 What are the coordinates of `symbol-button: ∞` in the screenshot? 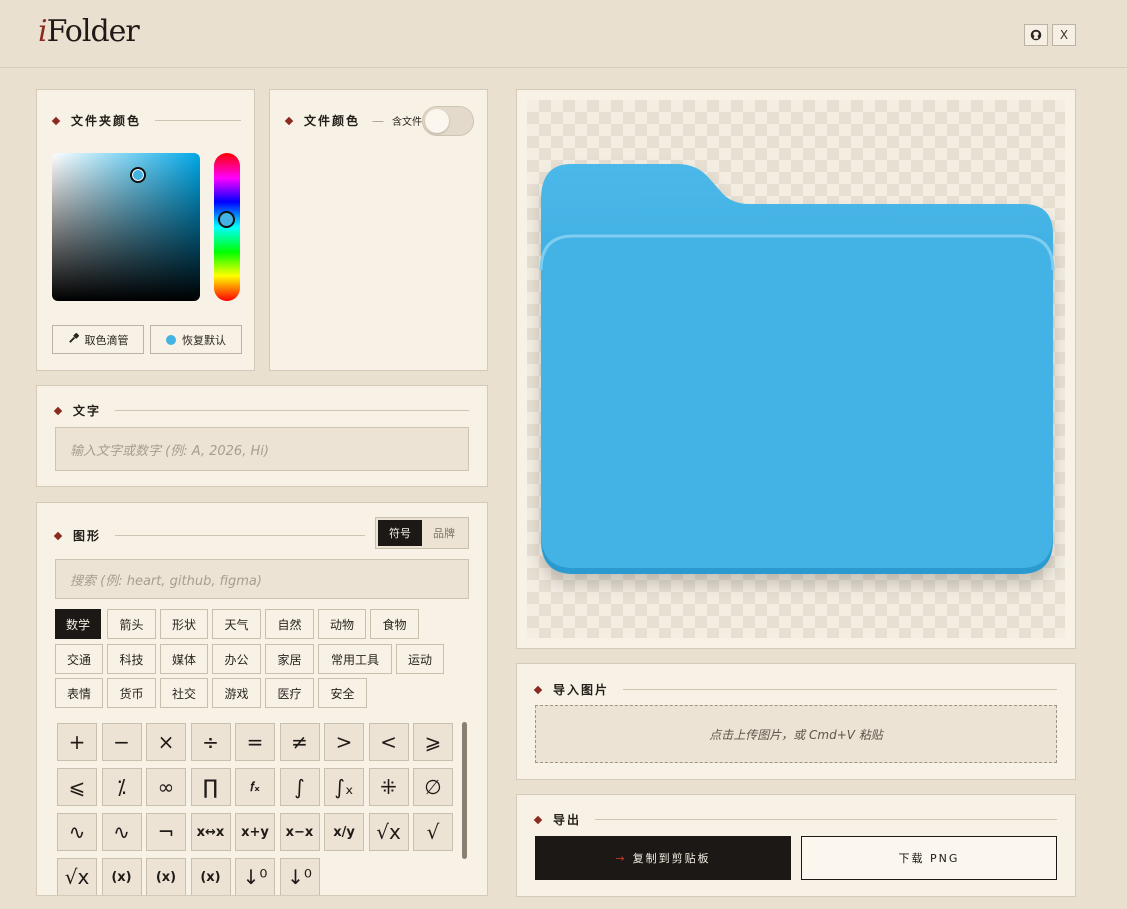 It's located at (166, 787).